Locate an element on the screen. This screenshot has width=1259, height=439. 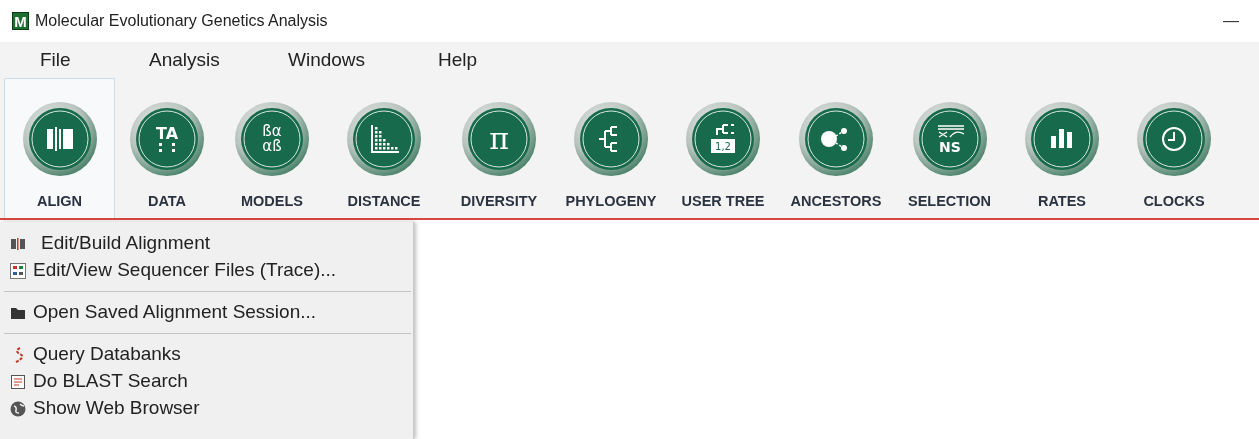
toolbar-button: π DIVERSITY is located at coordinates (499, 148).